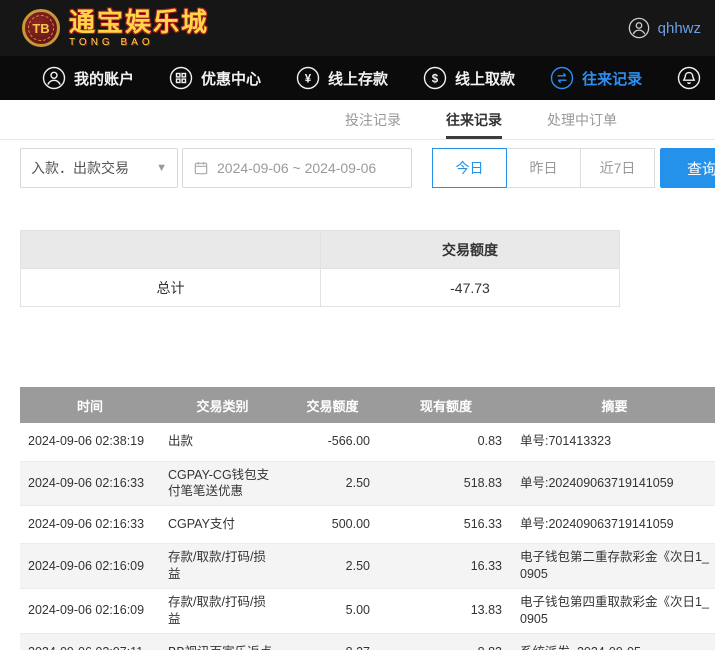 The height and width of the screenshot is (650, 715). What do you see at coordinates (639, 28) in the screenshot?
I see `user-avatar-icon` at bounding box center [639, 28].